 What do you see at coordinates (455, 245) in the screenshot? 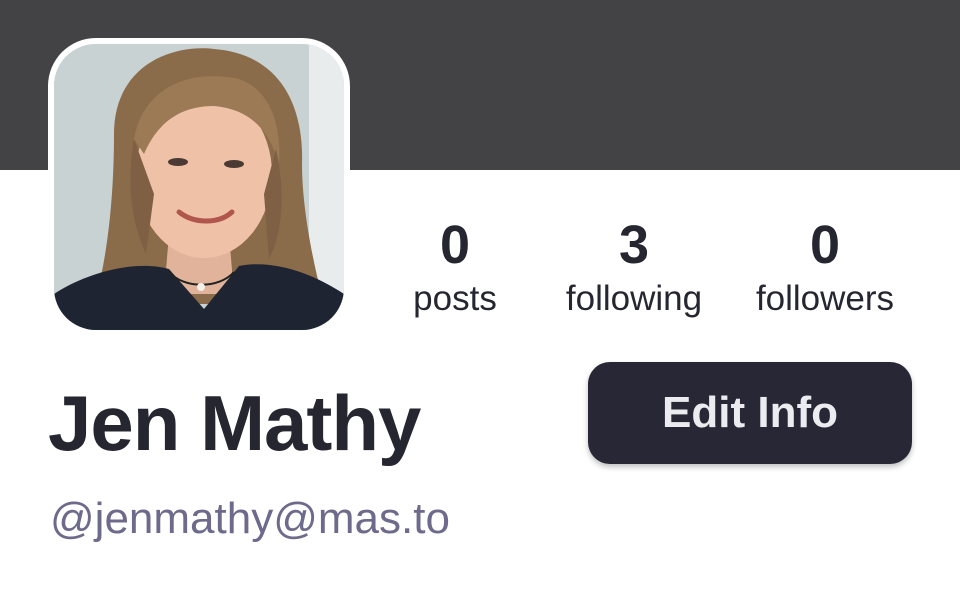
I see `posts-count: 0` at bounding box center [455, 245].